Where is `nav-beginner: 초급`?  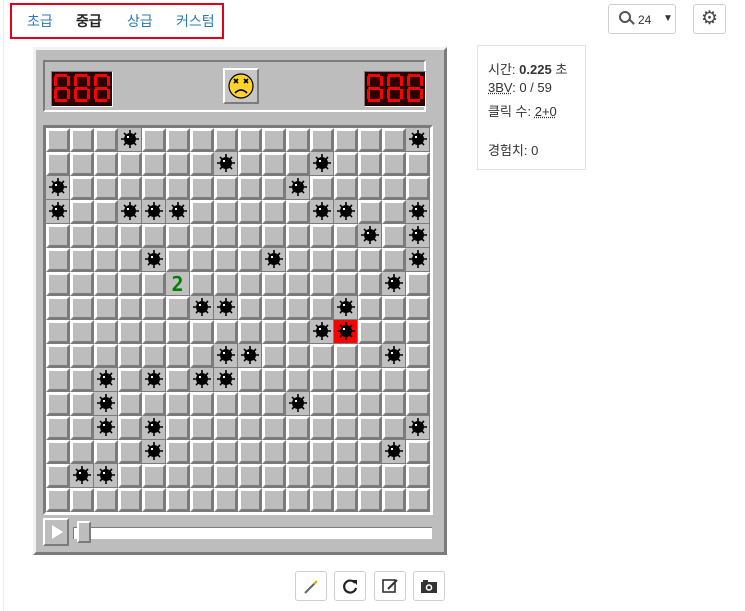 nav-beginner: 초급 is located at coordinates (40, 21).